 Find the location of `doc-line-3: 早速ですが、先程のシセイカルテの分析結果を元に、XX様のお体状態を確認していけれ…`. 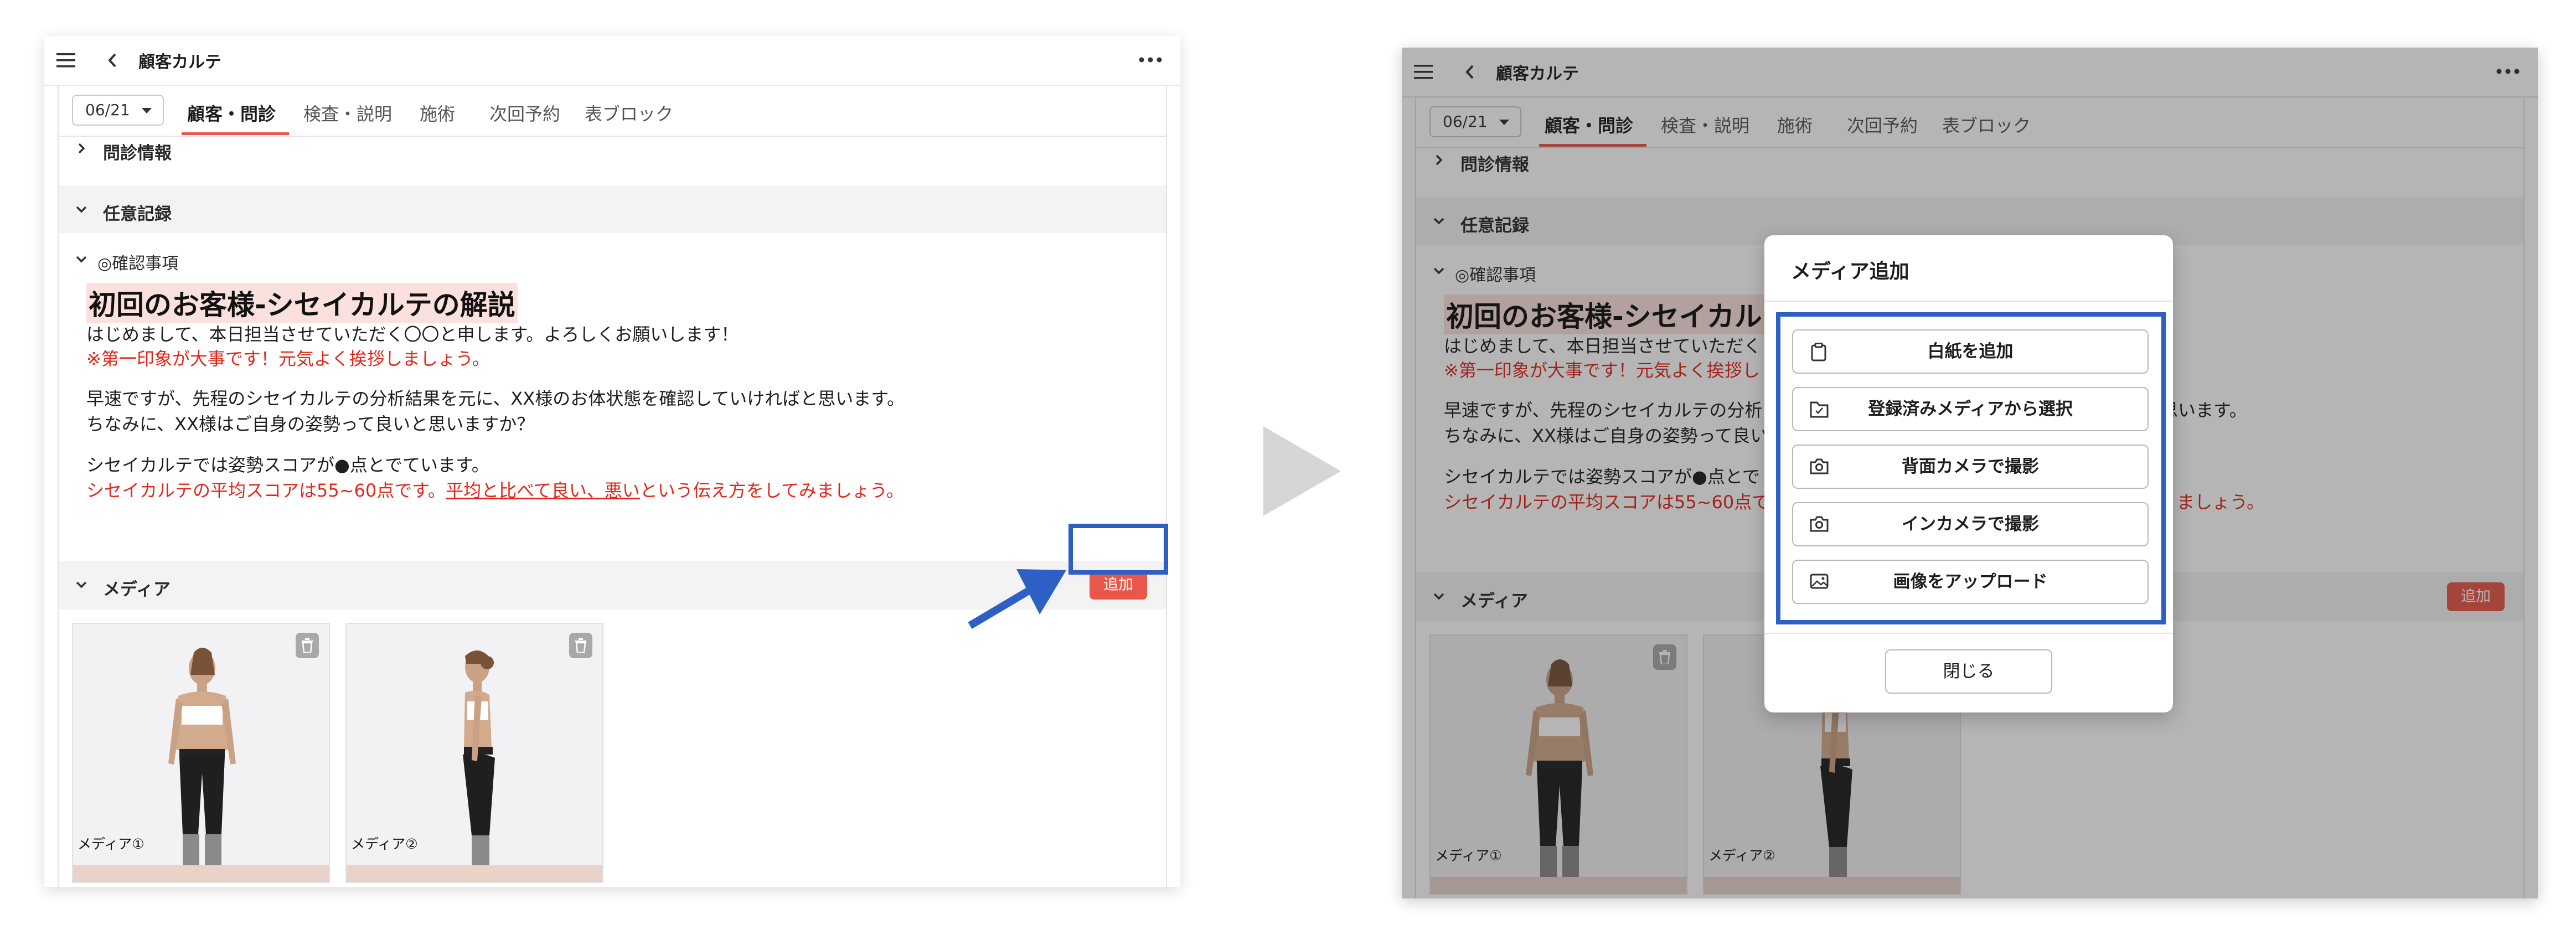

doc-line-3: 早速ですが、先程のシセイカルテの分析結果を元に、XX様のお体状態を確認していけれ… is located at coordinates (495, 399).